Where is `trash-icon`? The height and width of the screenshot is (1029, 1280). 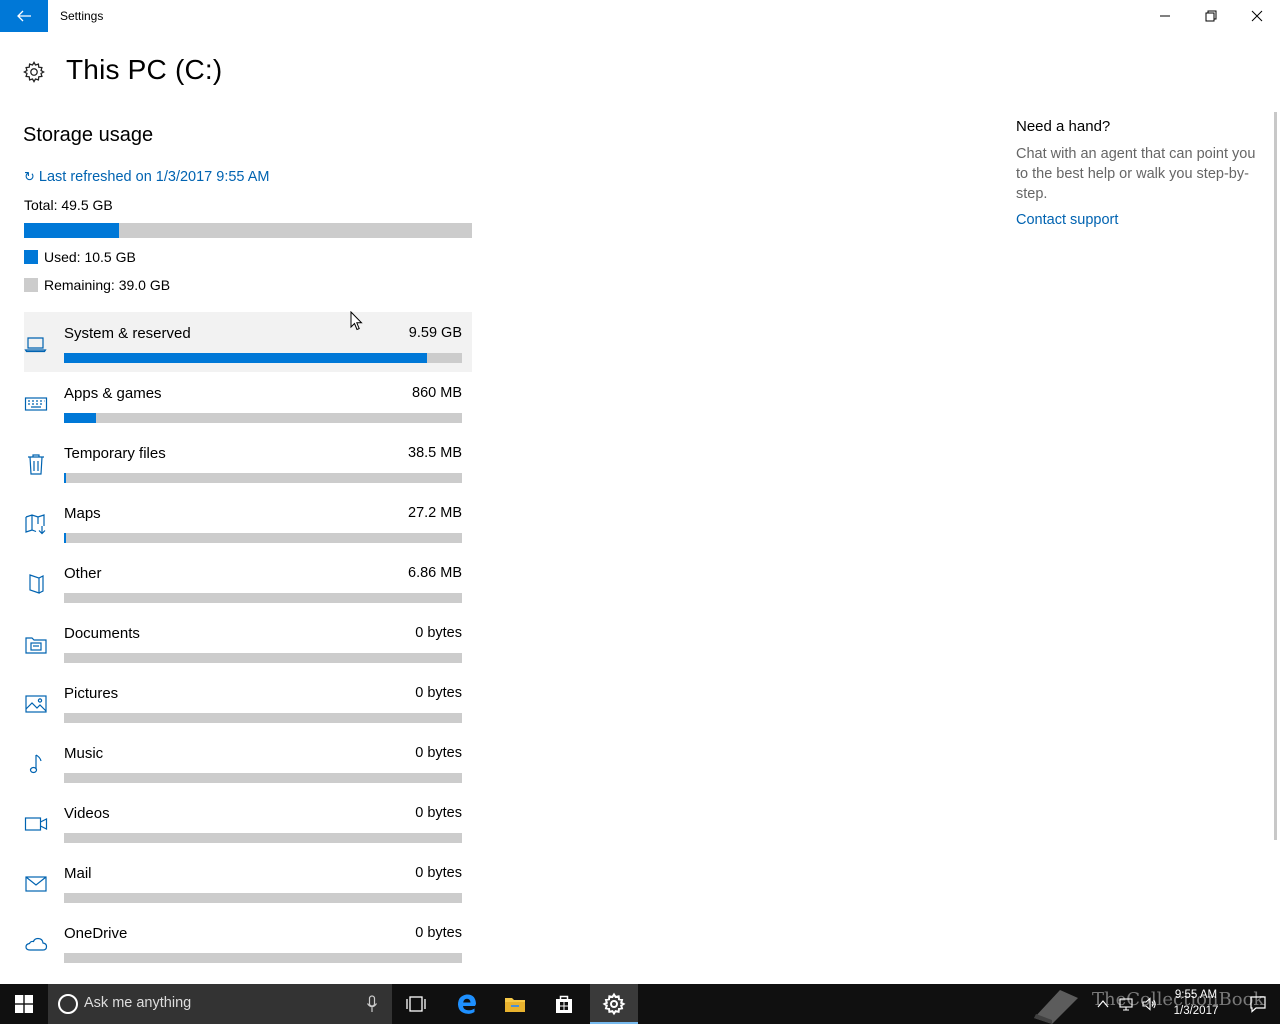 trash-icon is located at coordinates (36, 464).